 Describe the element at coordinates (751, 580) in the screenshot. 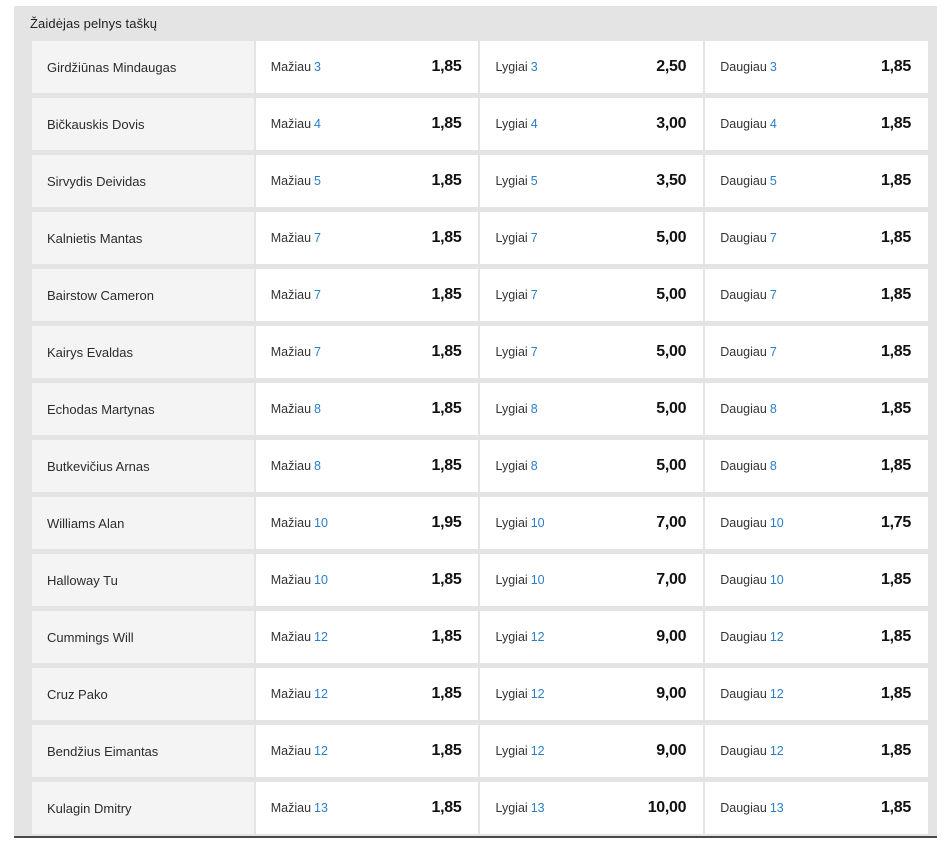

I see `over-label: Daugiau 10` at that location.